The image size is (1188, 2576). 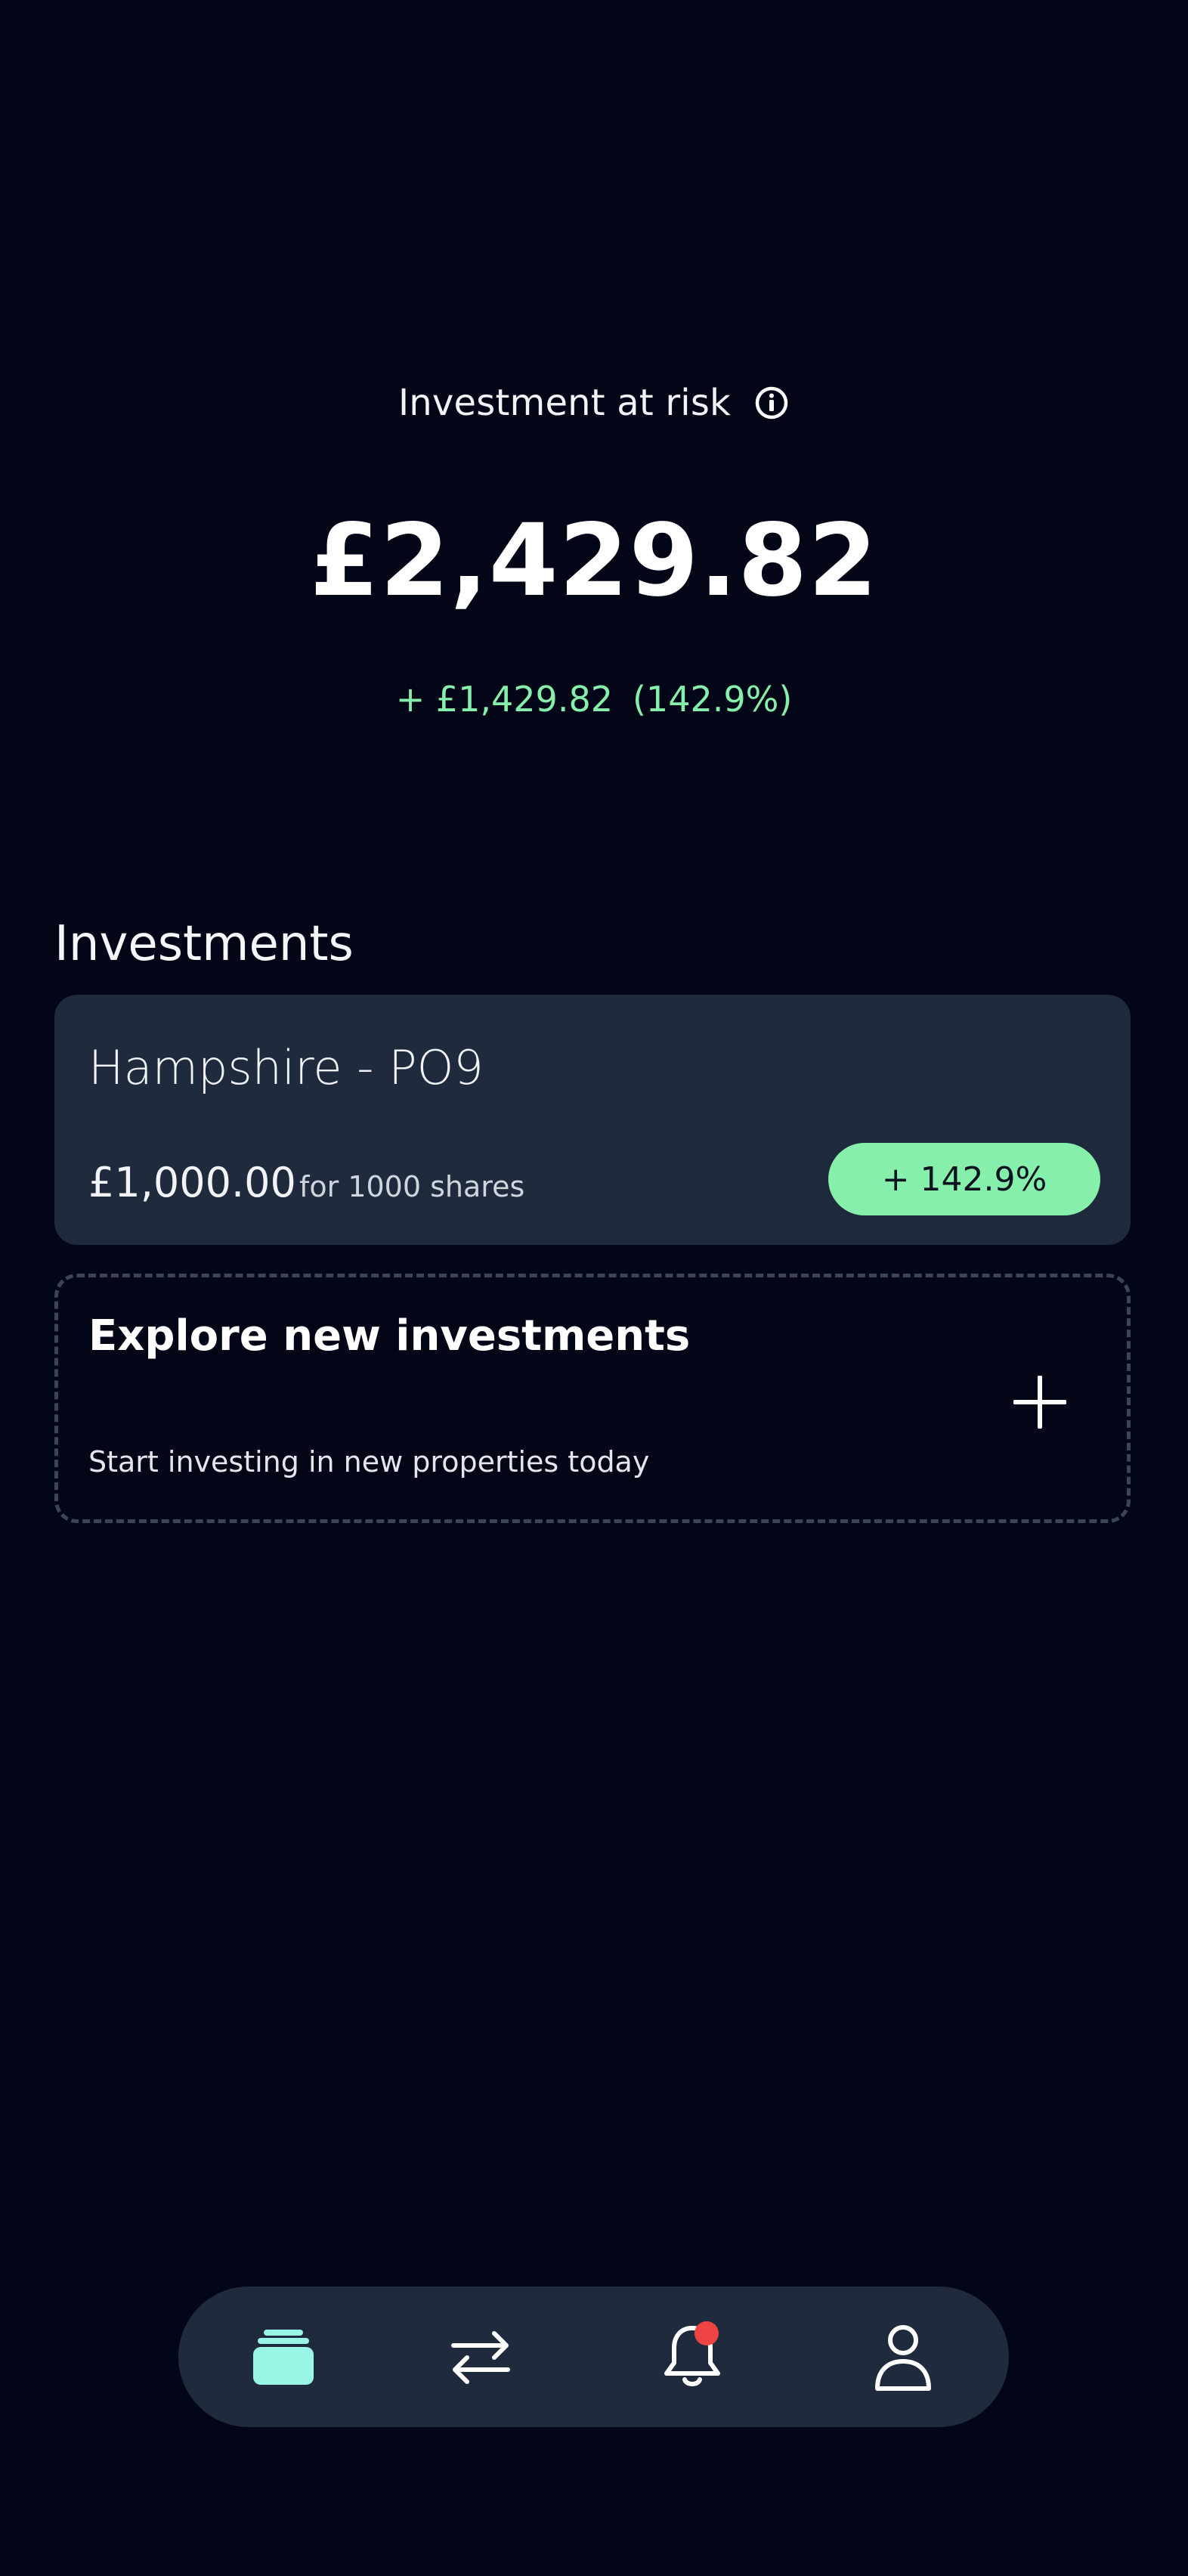 What do you see at coordinates (565, 403) in the screenshot?
I see `investment-at-risk-label: Investment at risk` at bounding box center [565, 403].